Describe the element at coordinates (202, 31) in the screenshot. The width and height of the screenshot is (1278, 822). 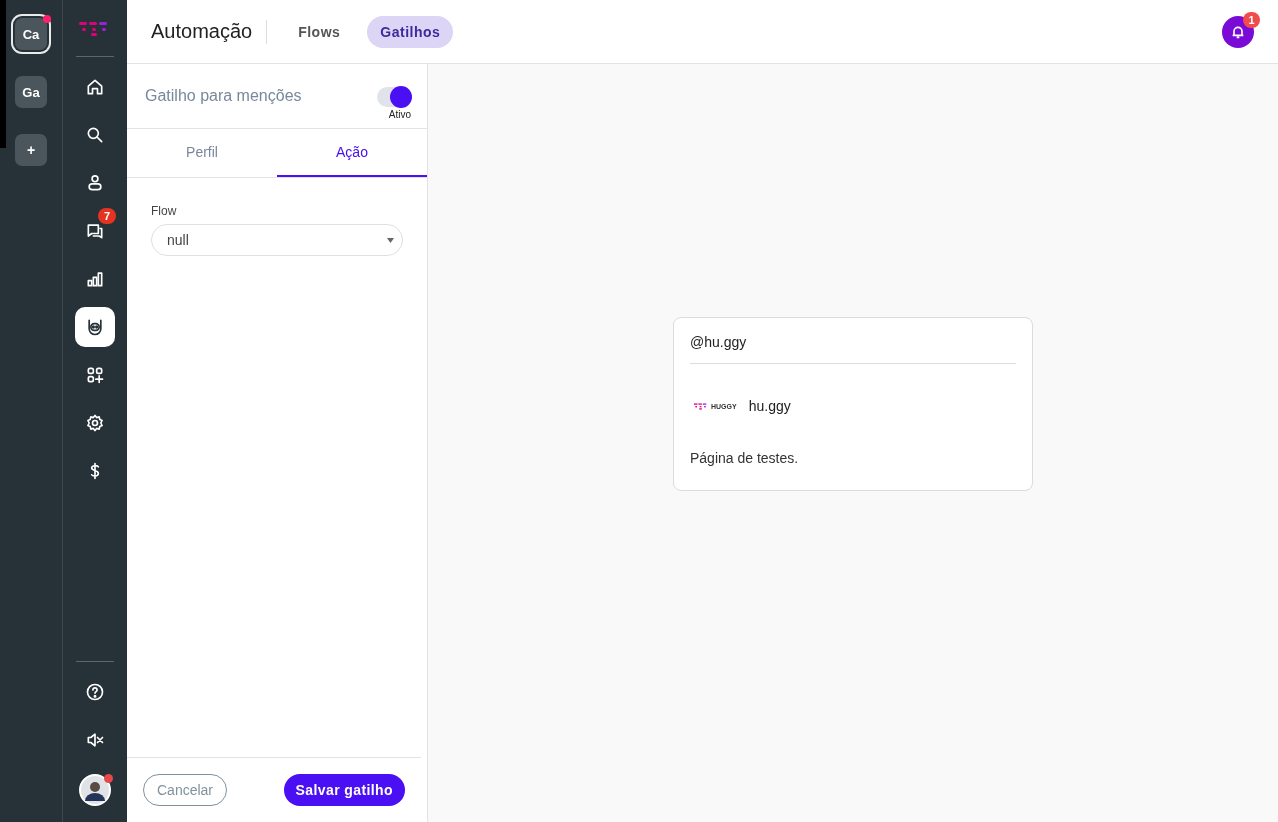
I see `page-title: Automação` at that location.